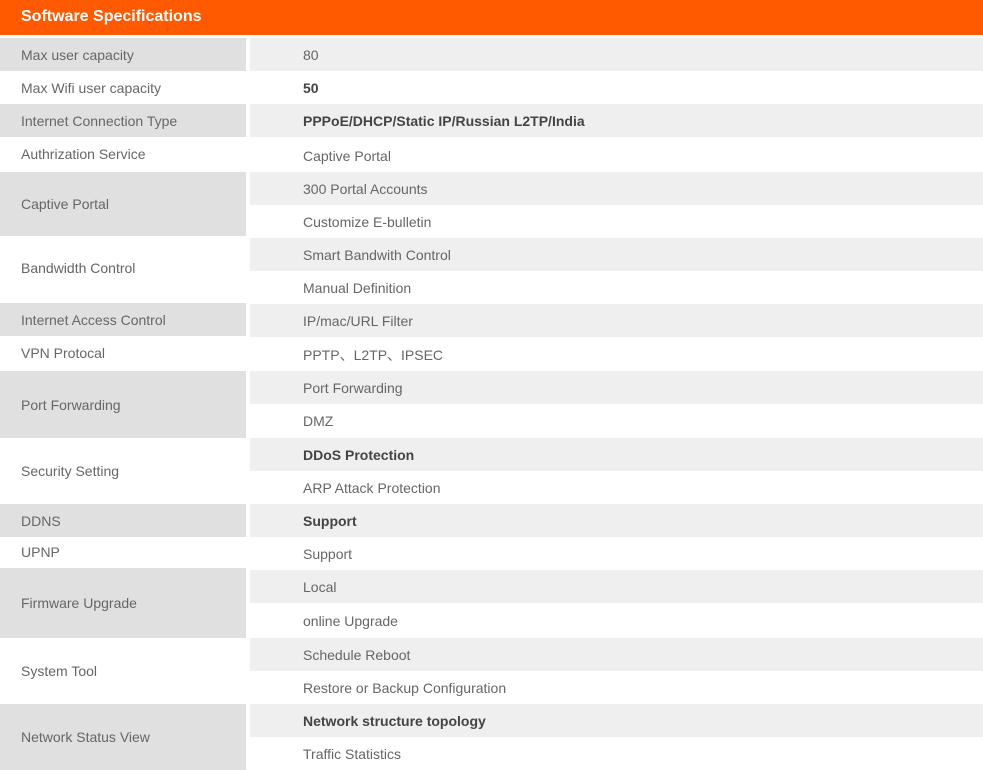 The width and height of the screenshot is (983, 770). What do you see at coordinates (373, 354) in the screenshot?
I see `spec-value-vpn-protocal: PPTP、L2TP、IPSEC` at bounding box center [373, 354].